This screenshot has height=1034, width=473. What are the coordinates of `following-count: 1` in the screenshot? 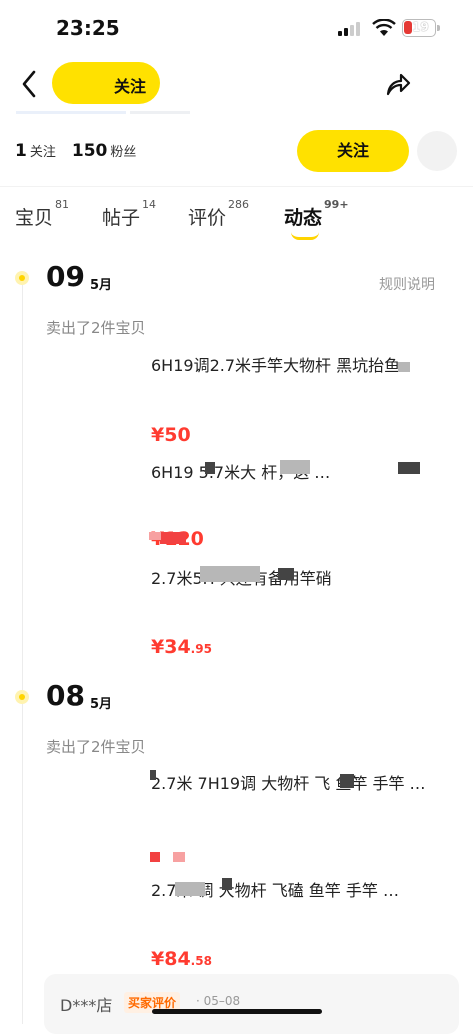 It's located at (21, 151).